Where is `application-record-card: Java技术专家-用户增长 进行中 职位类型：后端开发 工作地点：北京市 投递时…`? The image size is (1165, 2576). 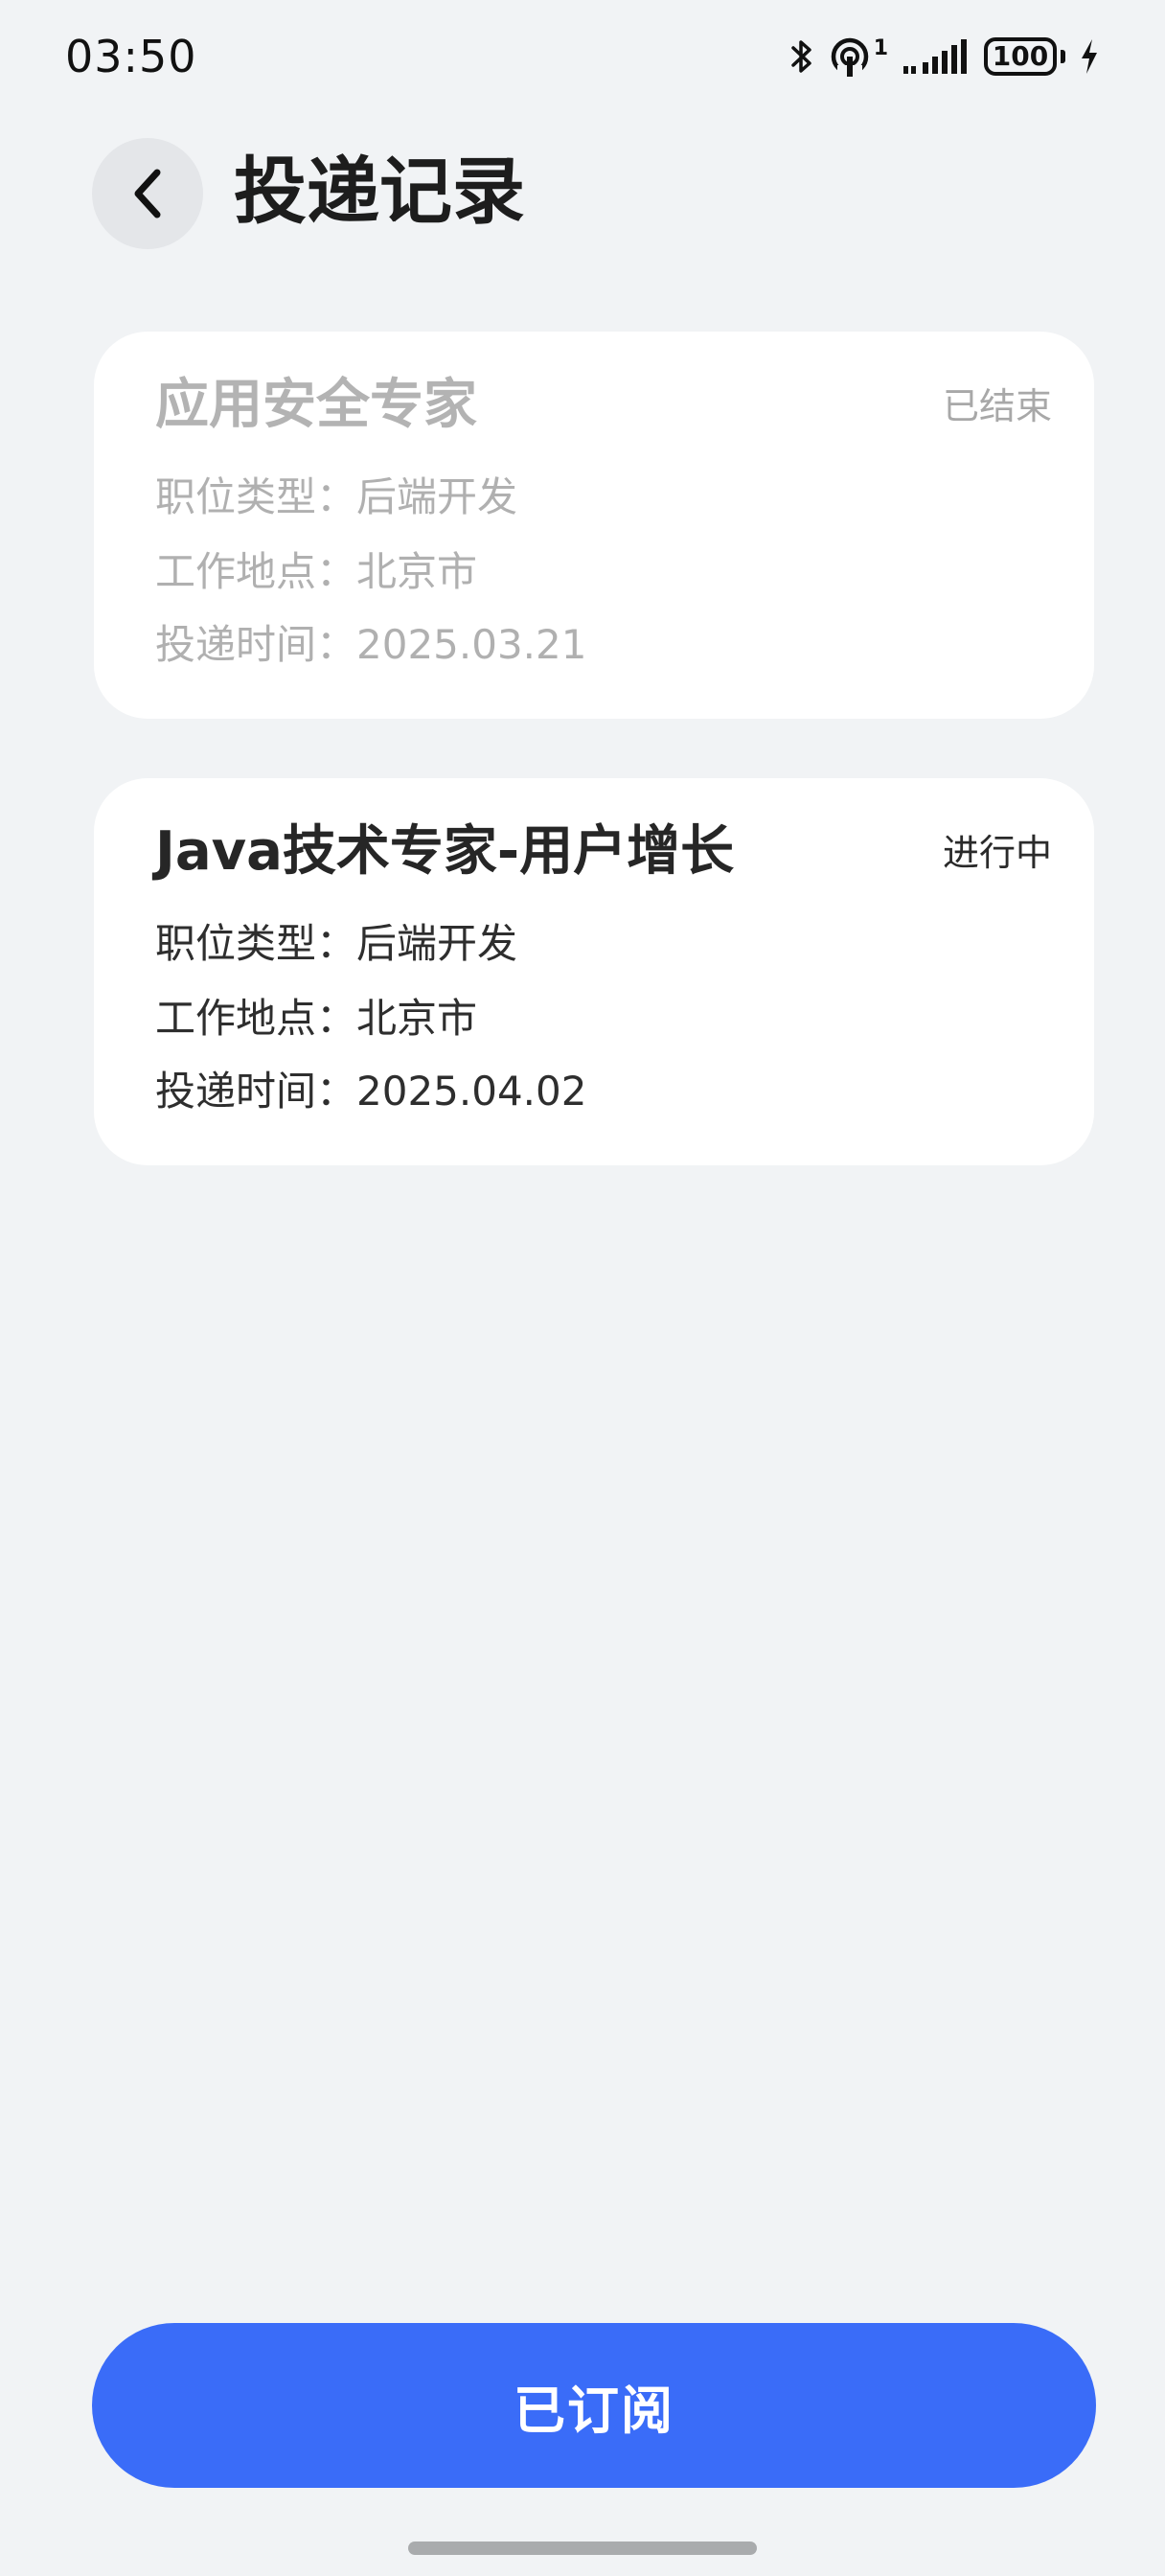 application-record-card: Java技术专家-用户增长 进行中 职位类型：后端开发 工作地点：北京市 投递时… is located at coordinates (594, 971).